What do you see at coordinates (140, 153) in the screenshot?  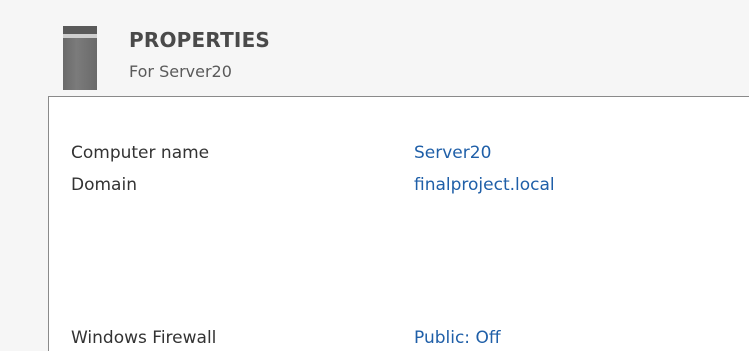 I see `computer-name-label: Computer name` at bounding box center [140, 153].